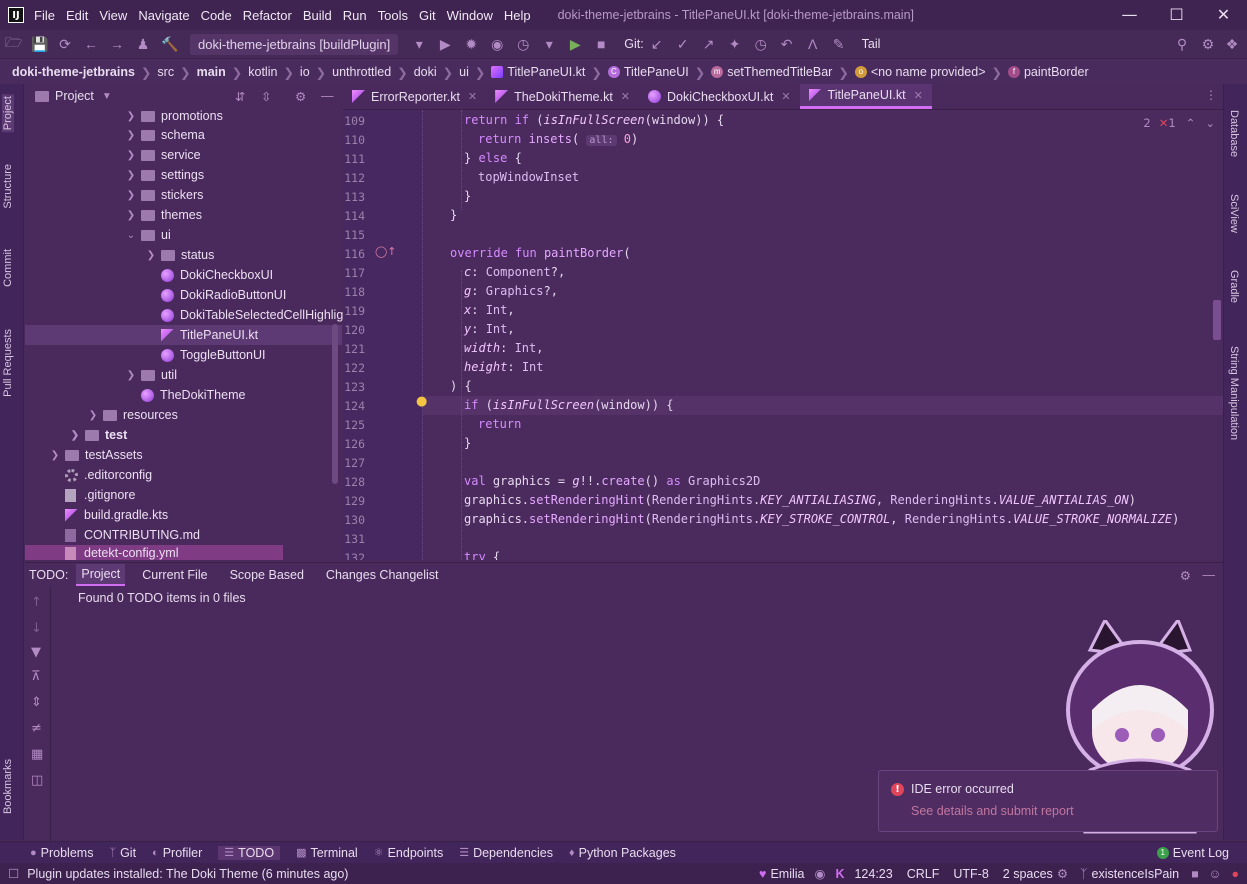  What do you see at coordinates (163, 15) in the screenshot?
I see `menu-navigate: Navigate` at bounding box center [163, 15].